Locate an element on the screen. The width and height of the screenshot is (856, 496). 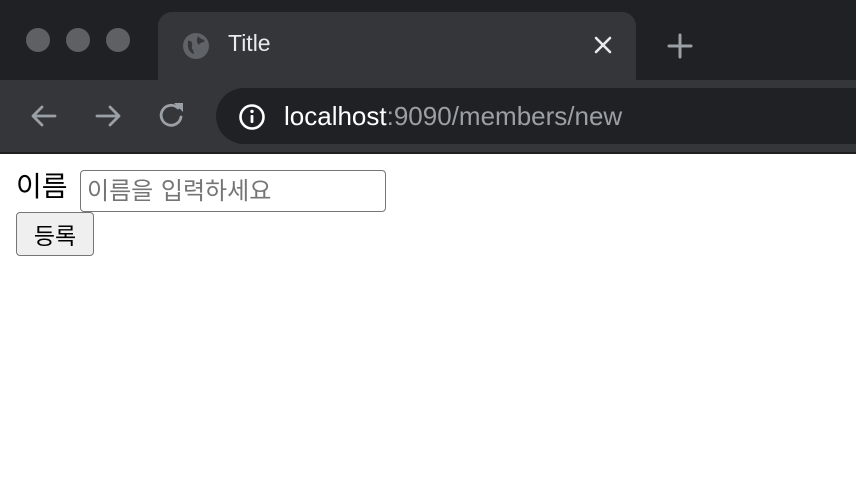
reload-icon is located at coordinates (172, 116).